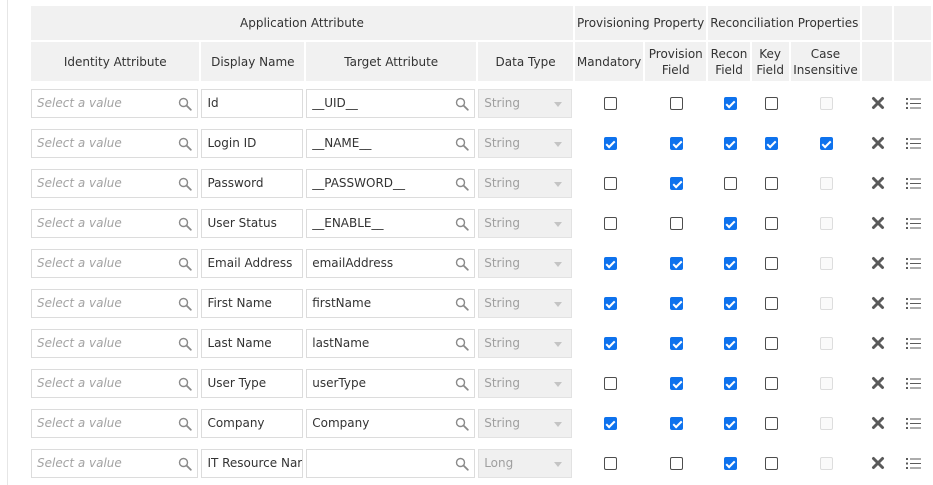  I want to click on column-header-display-name: Display Name, so click(254, 62).